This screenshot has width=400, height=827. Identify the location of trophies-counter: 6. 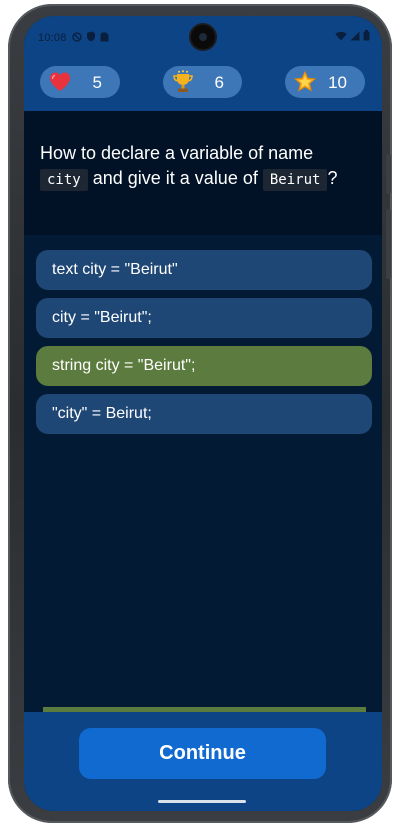
(202, 82).